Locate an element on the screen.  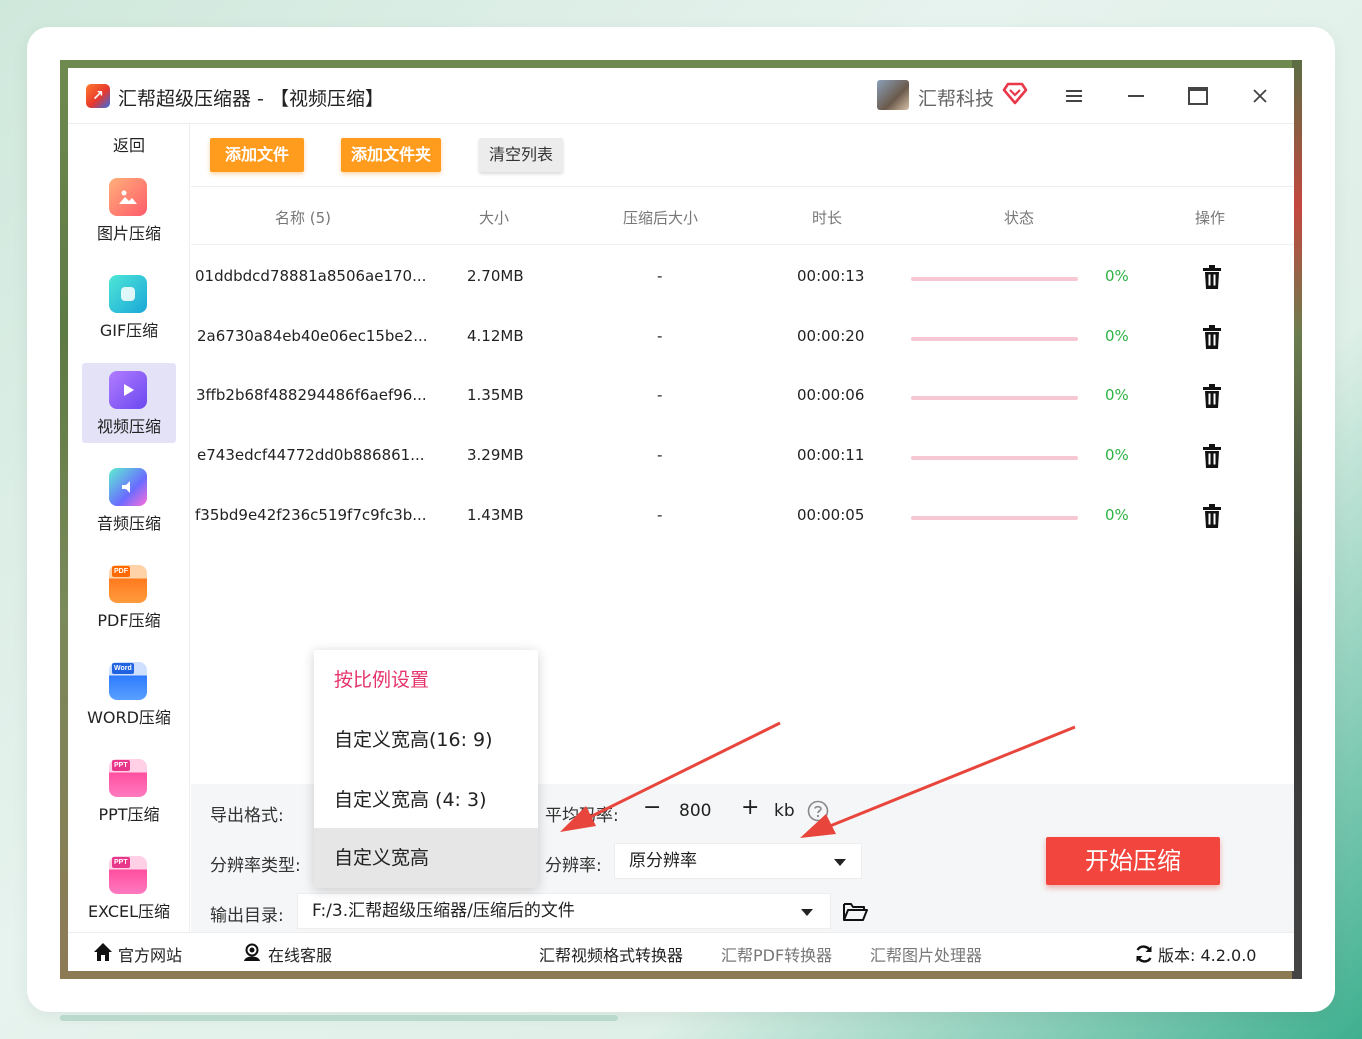
output-dir-select: F:/3.汇帮超级压缩器/压缩后的文件 is located at coordinates (564, 911).